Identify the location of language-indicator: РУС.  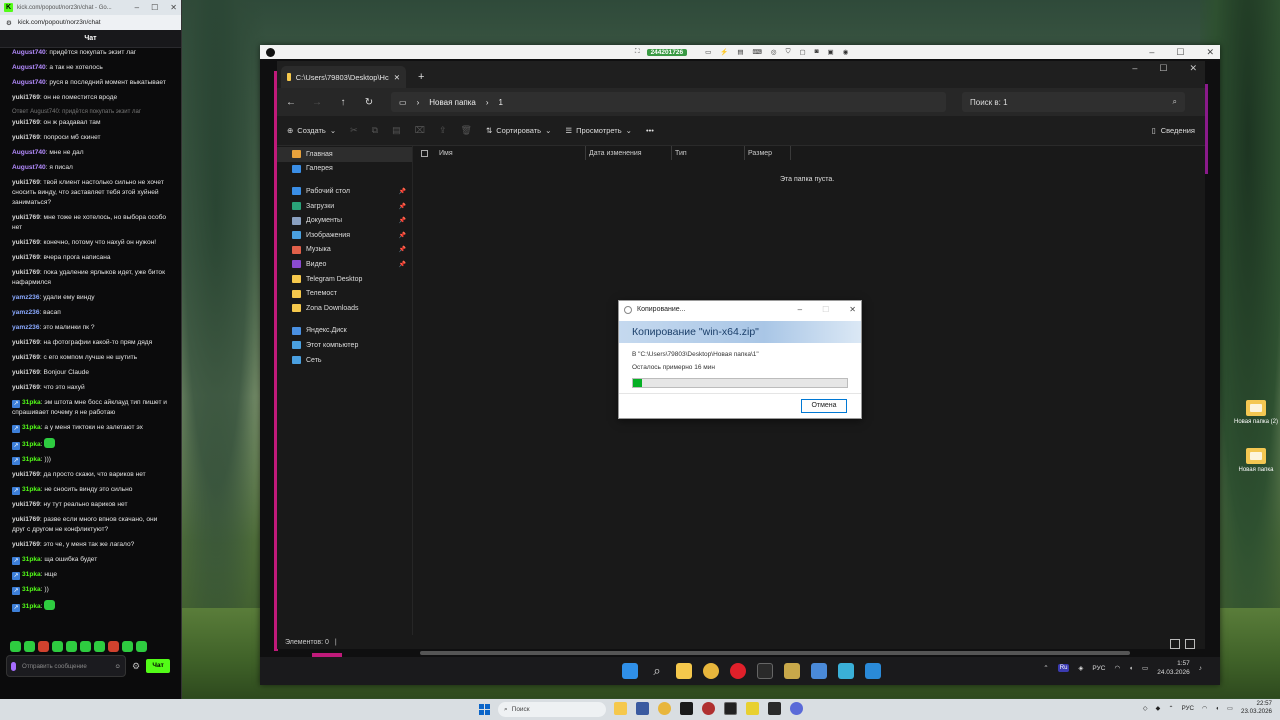
(1188, 708).